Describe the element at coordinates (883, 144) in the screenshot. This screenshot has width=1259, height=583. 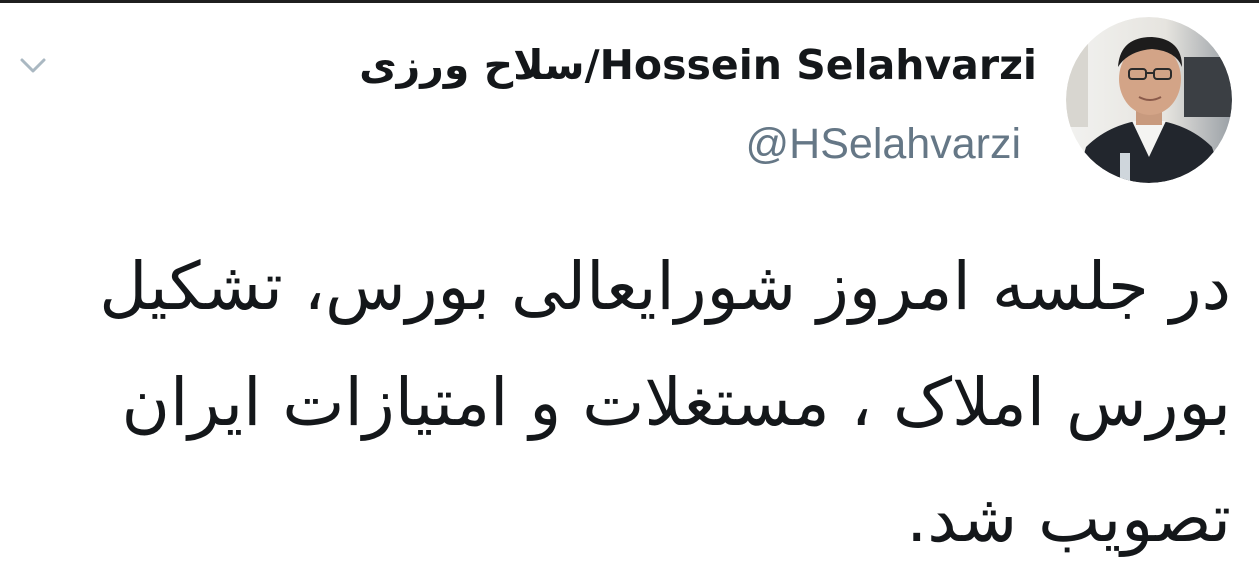
I see `author-handle: @HSelahvarzi` at that location.